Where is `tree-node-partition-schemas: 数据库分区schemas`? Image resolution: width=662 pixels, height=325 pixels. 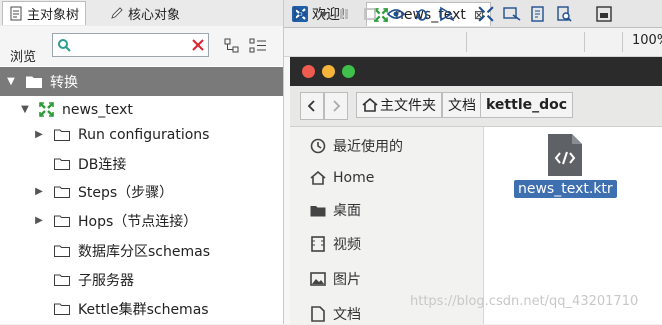 tree-node-partition-schemas: 数据库分区schemas is located at coordinates (141, 250).